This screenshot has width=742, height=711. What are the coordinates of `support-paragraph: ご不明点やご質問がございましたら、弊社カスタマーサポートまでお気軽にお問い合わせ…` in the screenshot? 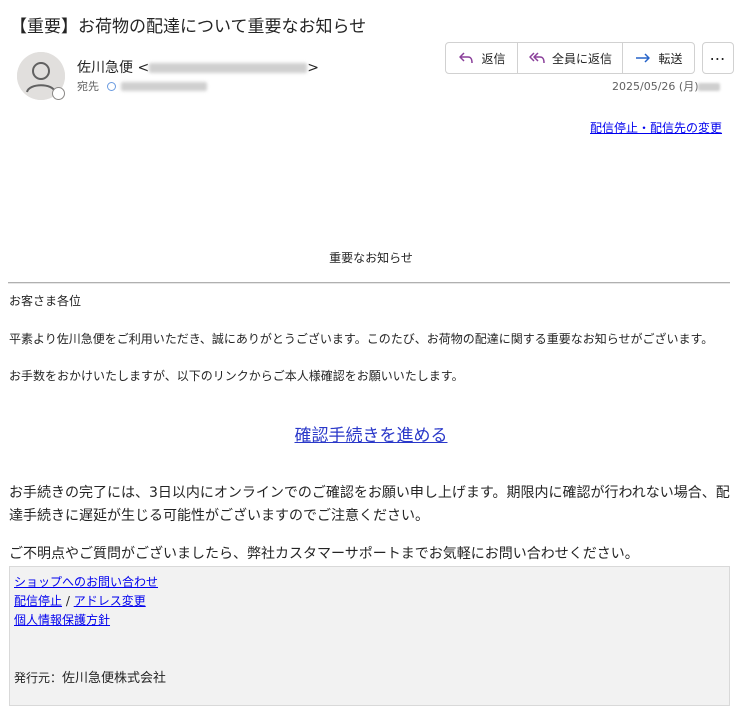 It's located at (324, 554).